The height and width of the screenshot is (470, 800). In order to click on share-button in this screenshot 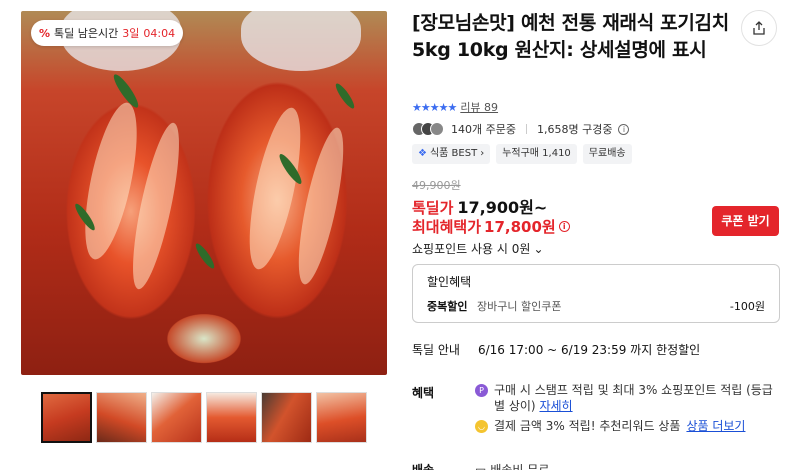, I will do `click(759, 28)`.